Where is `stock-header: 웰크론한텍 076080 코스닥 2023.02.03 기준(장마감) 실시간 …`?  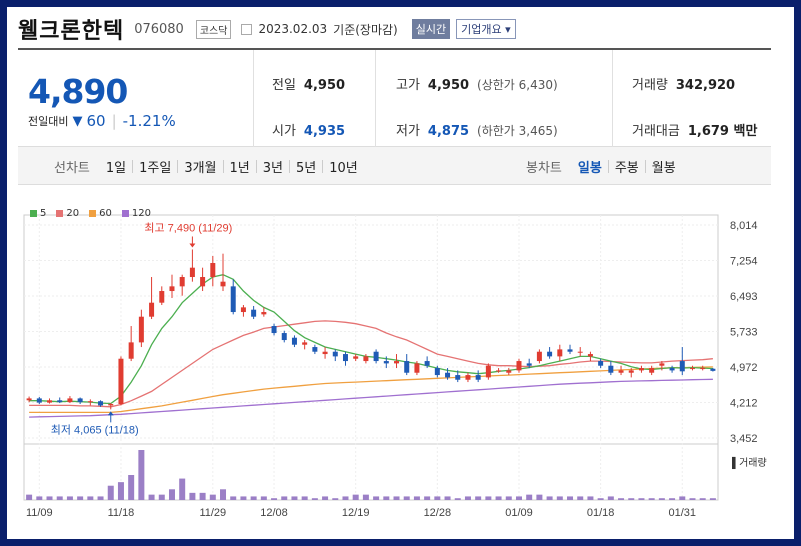
stock-header: 웰크론한텍 076080 코스닥 2023.02.03 기준(장마감) 실시간 … is located at coordinates (267, 29).